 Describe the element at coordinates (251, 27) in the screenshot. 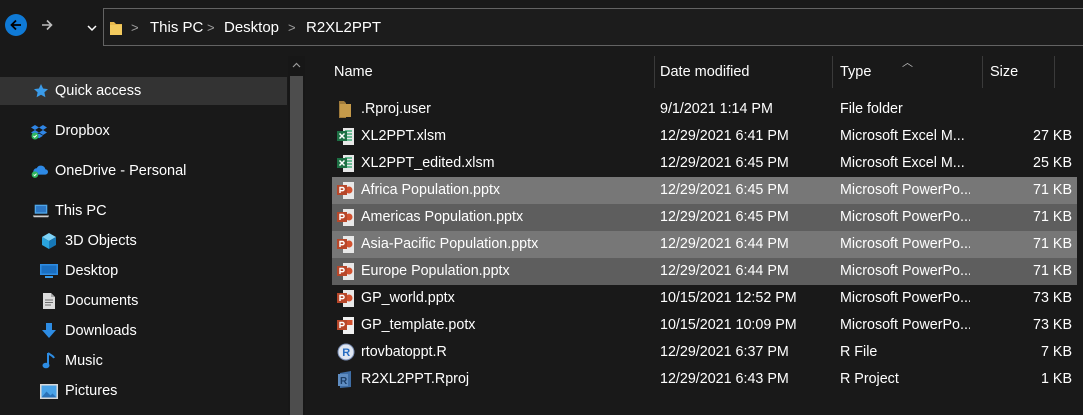

I see `breadcrumb-desktop: Desktop` at that location.